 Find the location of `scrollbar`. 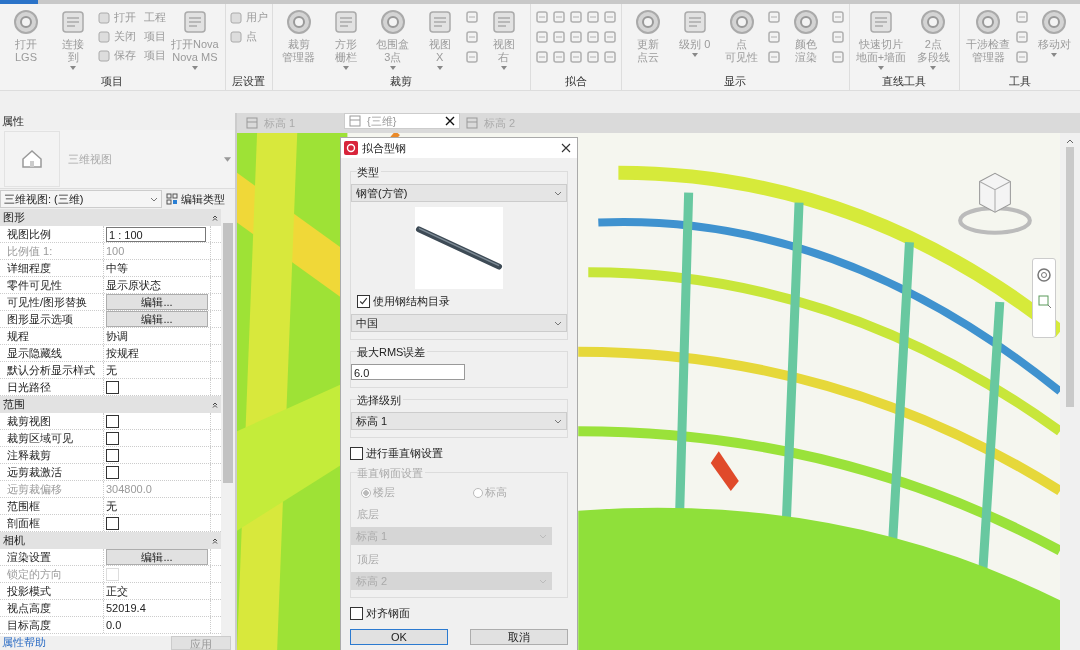

scrollbar is located at coordinates (228, 422).